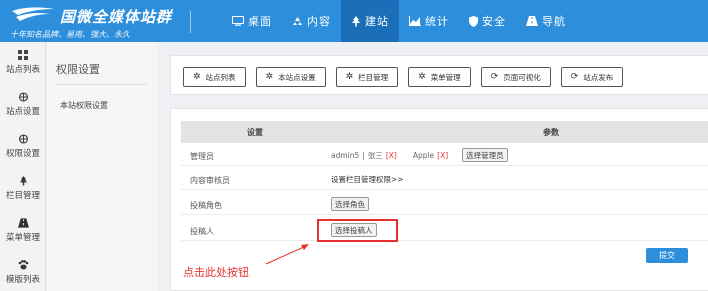 The height and width of the screenshot is (291, 708). Describe the element at coordinates (22, 154) in the screenshot. I see `sidebar-item-label: 权限设置` at that location.